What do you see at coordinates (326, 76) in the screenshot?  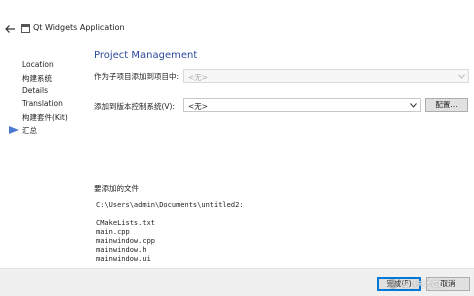 I see `subproject-combo: <无>` at bounding box center [326, 76].